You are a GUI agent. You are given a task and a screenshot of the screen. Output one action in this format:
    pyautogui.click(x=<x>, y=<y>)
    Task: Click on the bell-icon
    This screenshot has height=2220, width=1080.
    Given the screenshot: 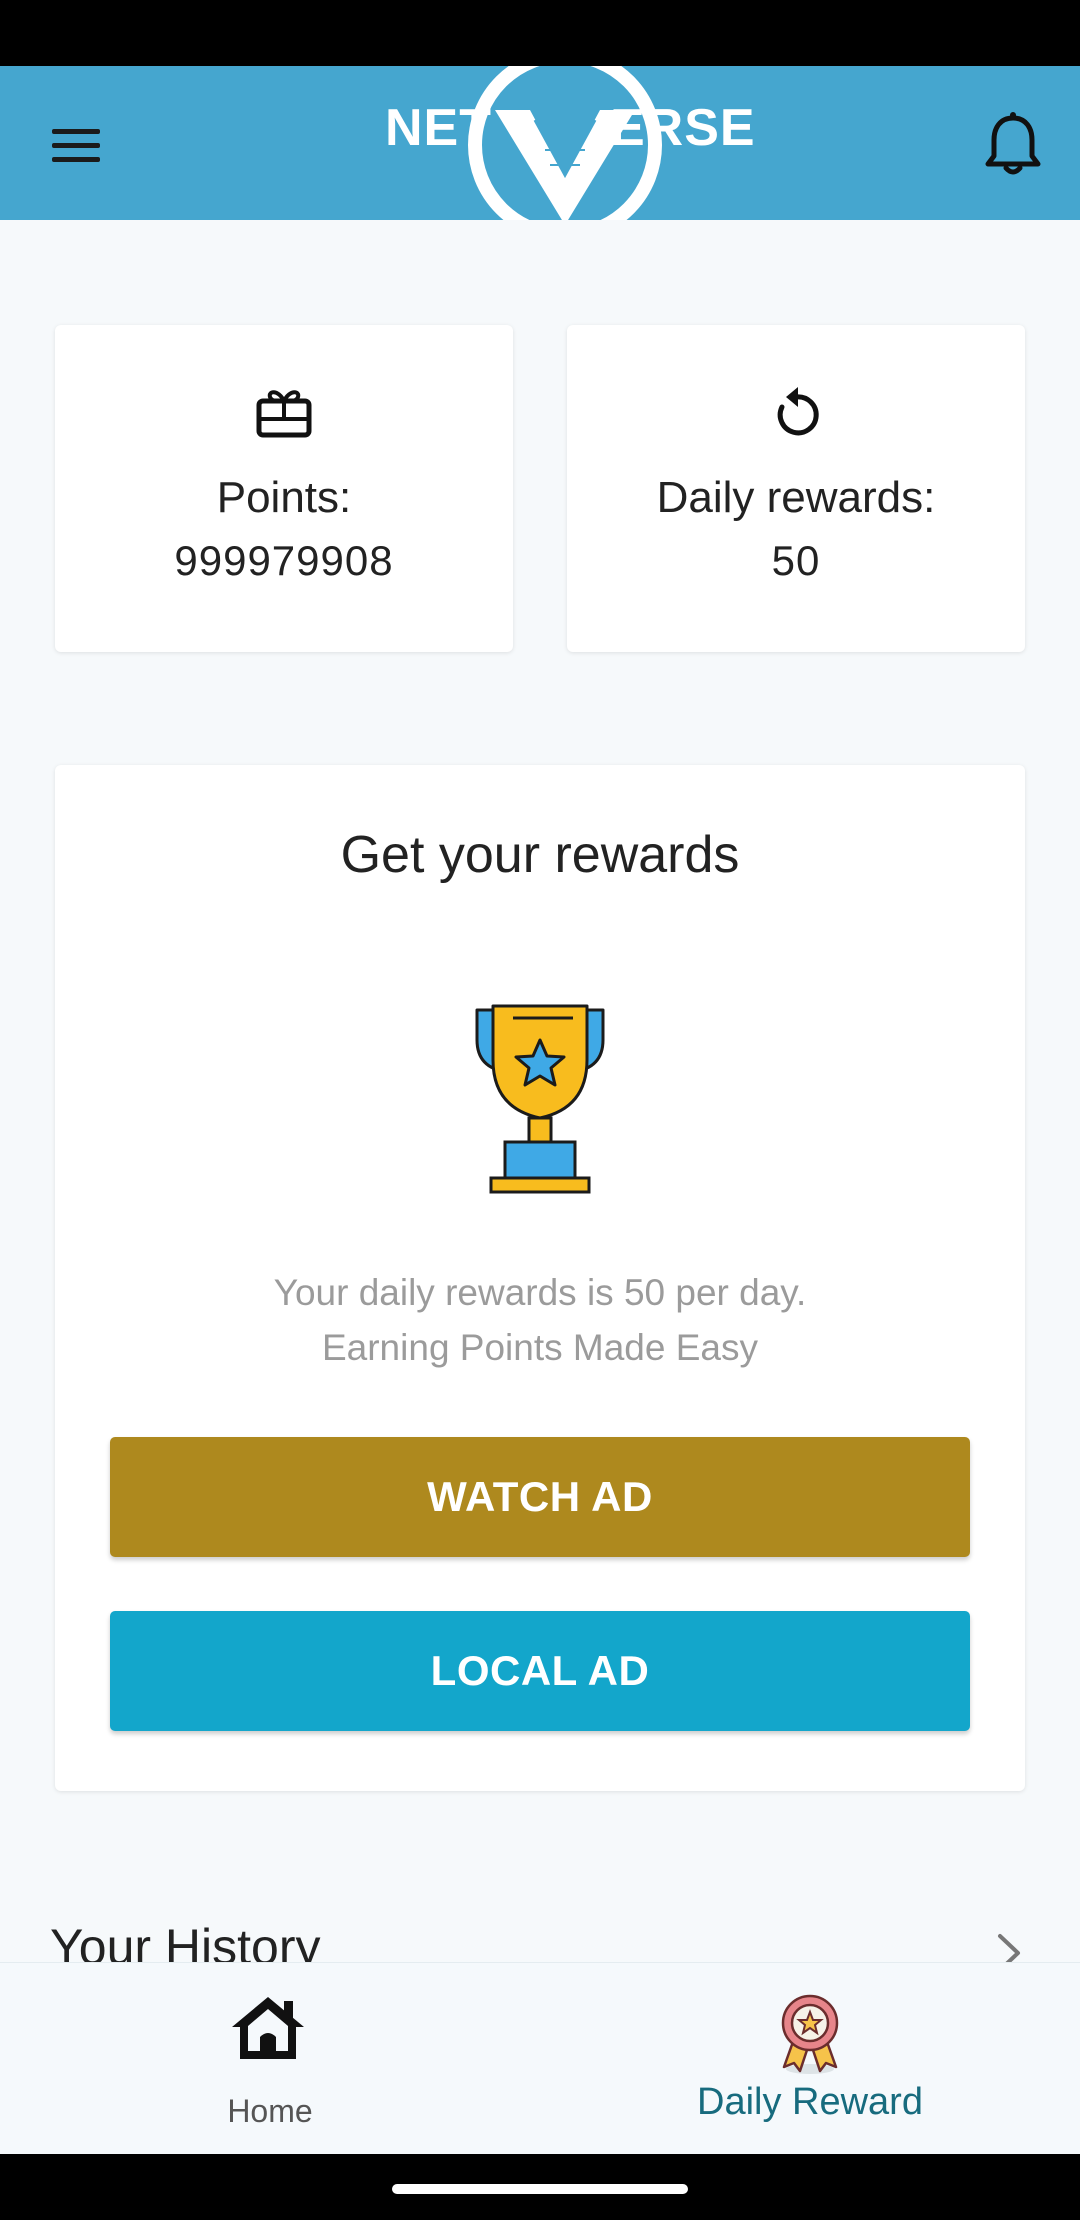 What is the action you would take?
    pyautogui.click(x=1013, y=143)
    